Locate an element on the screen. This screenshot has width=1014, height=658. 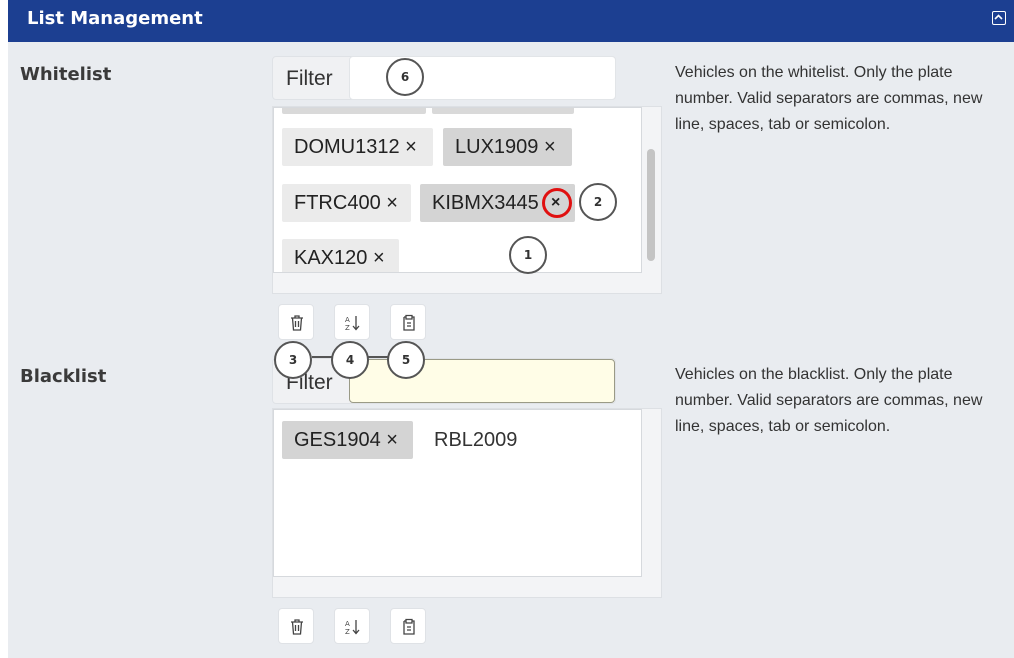
callout-2: 2 is located at coordinates (598, 202).